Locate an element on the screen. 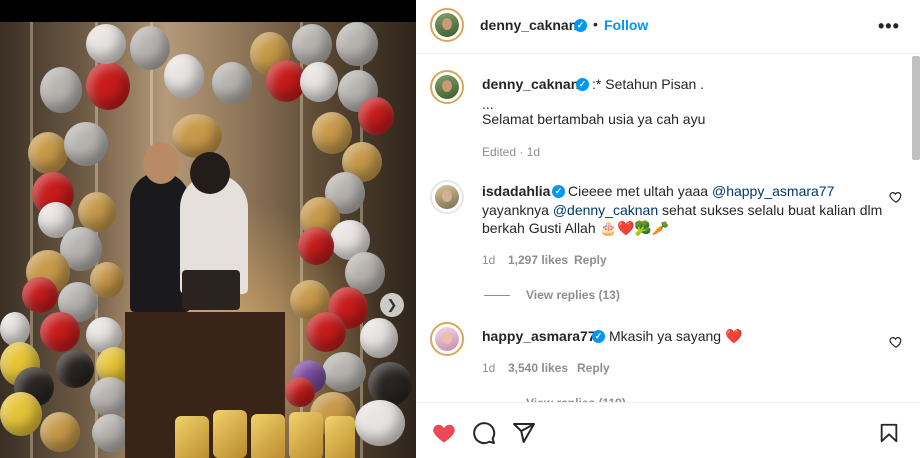 The width and height of the screenshot is (920, 458). chevron-right-icon: ❯ is located at coordinates (392, 304).